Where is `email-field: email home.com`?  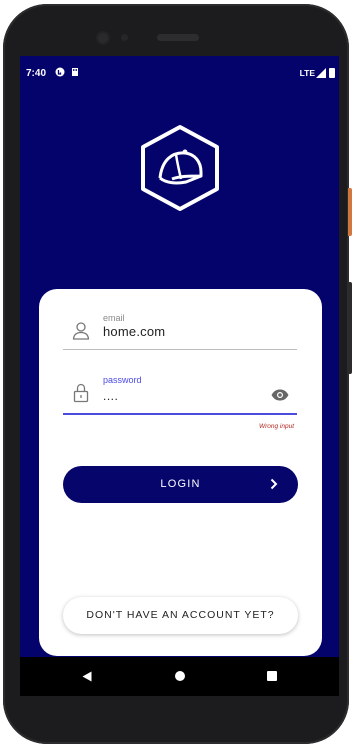 email-field: email home.com is located at coordinates (180, 331).